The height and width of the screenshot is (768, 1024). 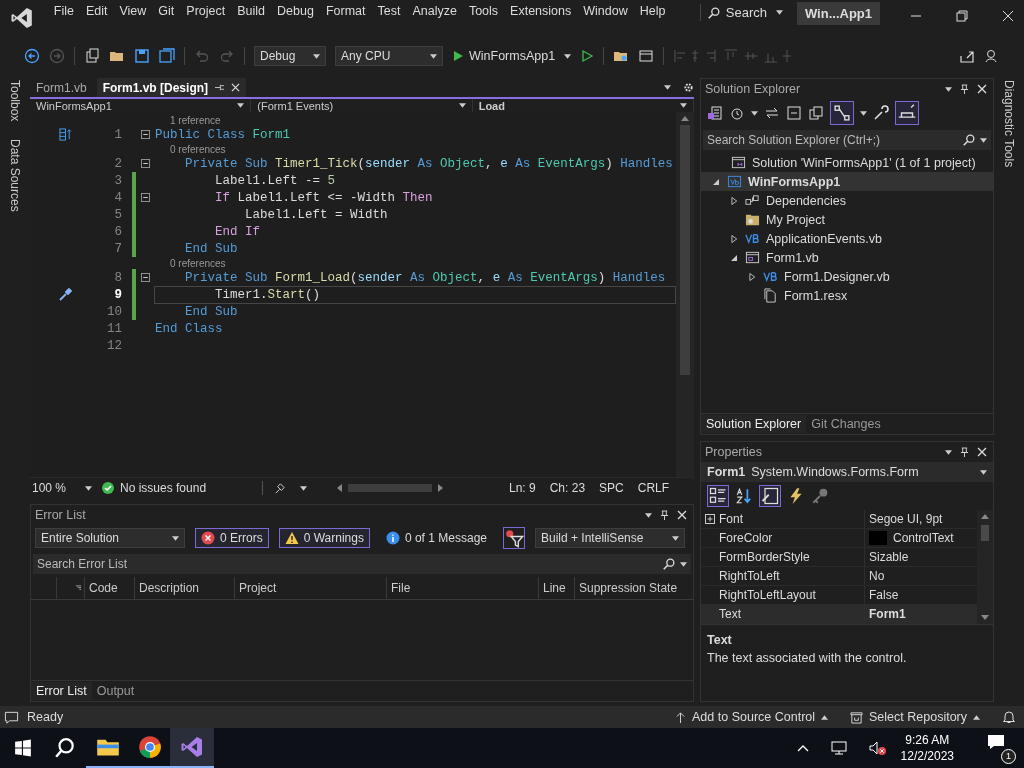 I want to click on add-to-source-control-button: Add to Source Control, so click(x=752, y=717).